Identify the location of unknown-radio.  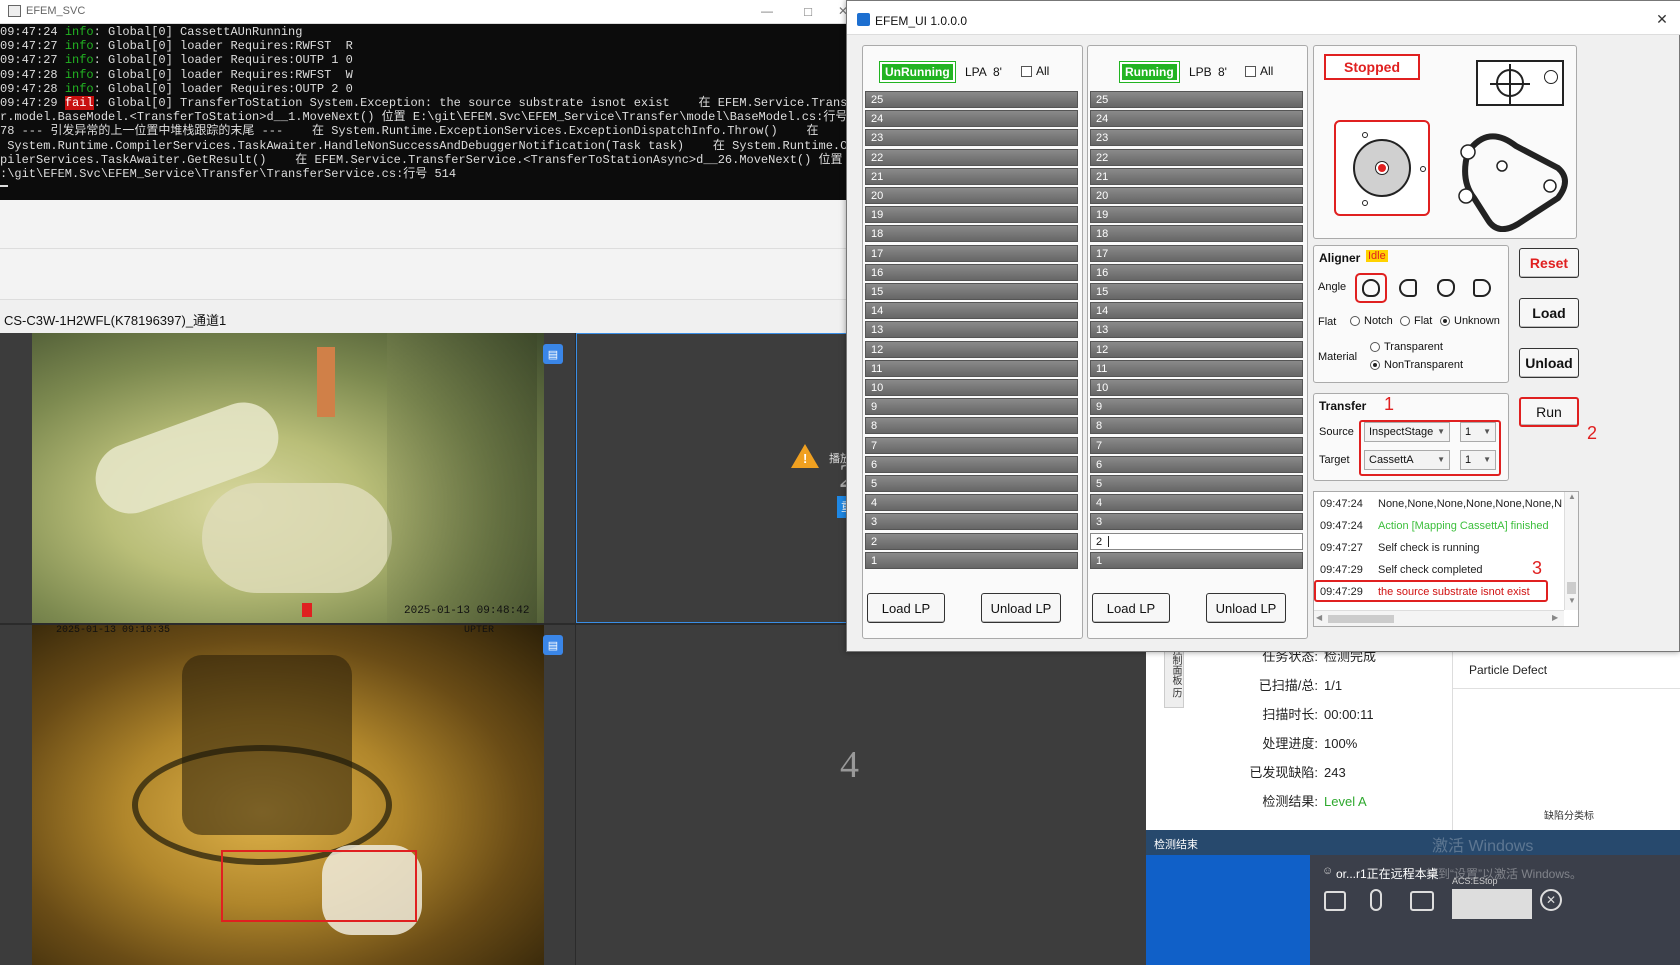
(1445, 321).